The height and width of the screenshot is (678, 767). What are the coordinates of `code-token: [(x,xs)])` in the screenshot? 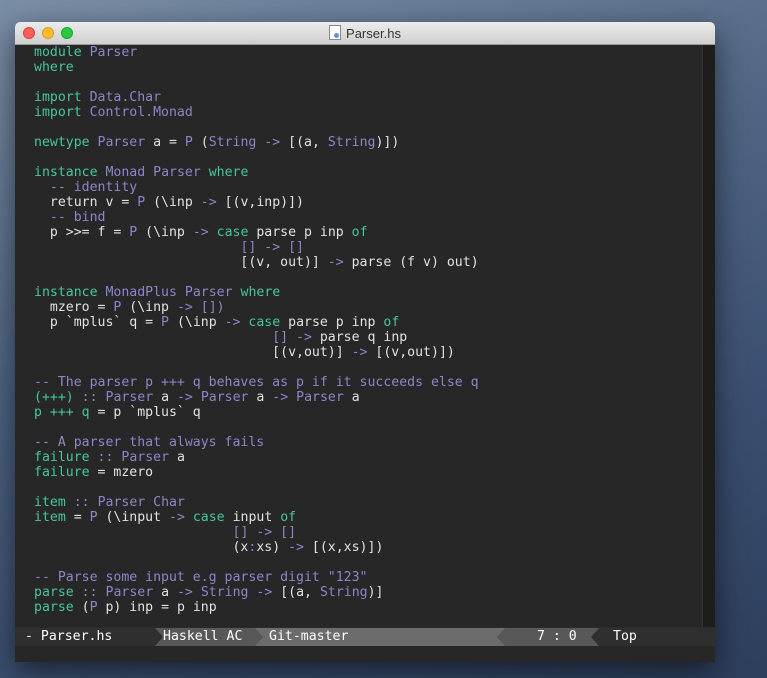 It's located at (343, 547).